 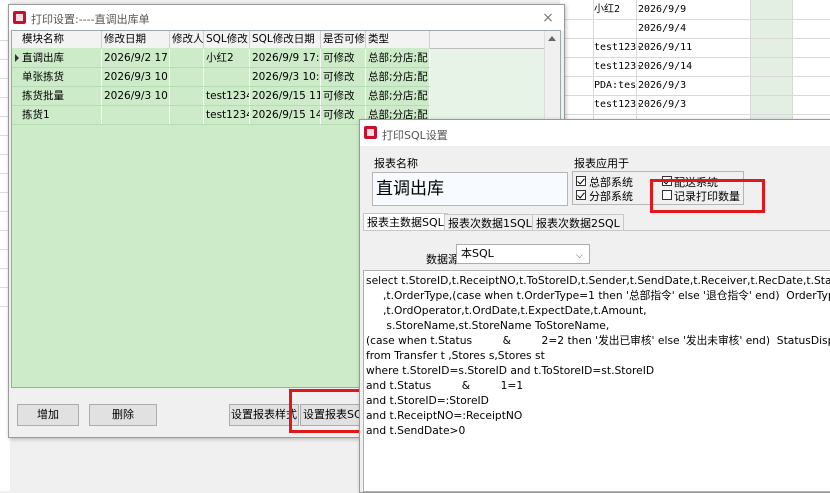 I want to click on tab-main-sql: 报表主数据SQL, so click(x=405, y=221).